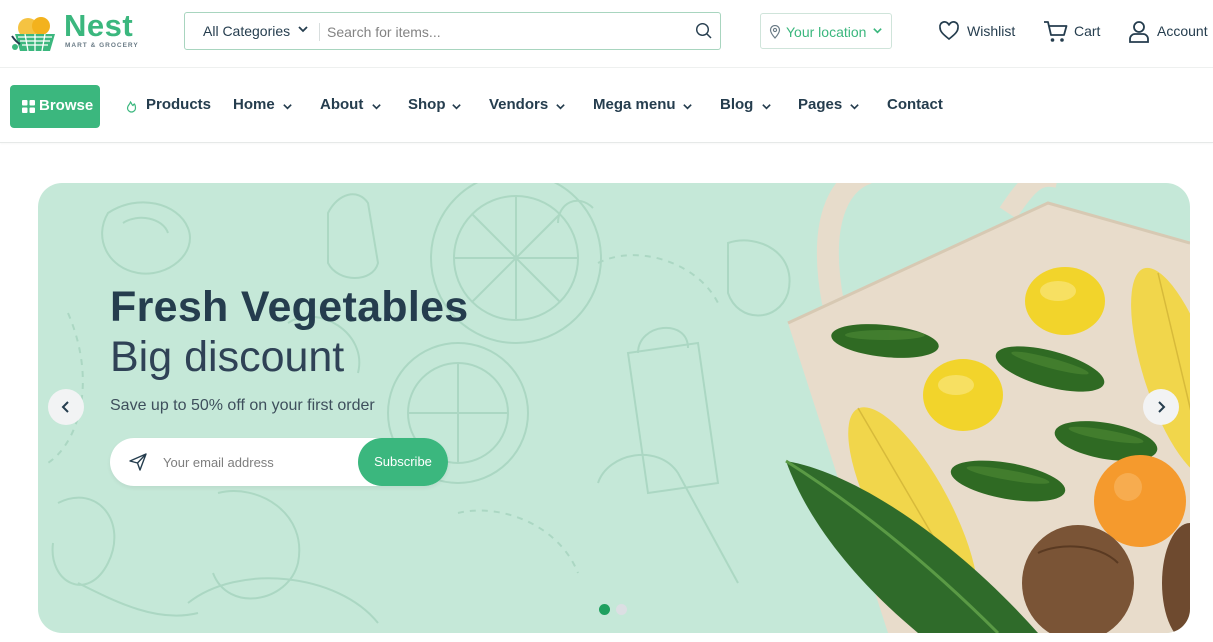 The height and width of the screenshot is (642, 1213). Describe the element at coordinates (704, 31) in the screenshot. I see `search-icon` at that location.